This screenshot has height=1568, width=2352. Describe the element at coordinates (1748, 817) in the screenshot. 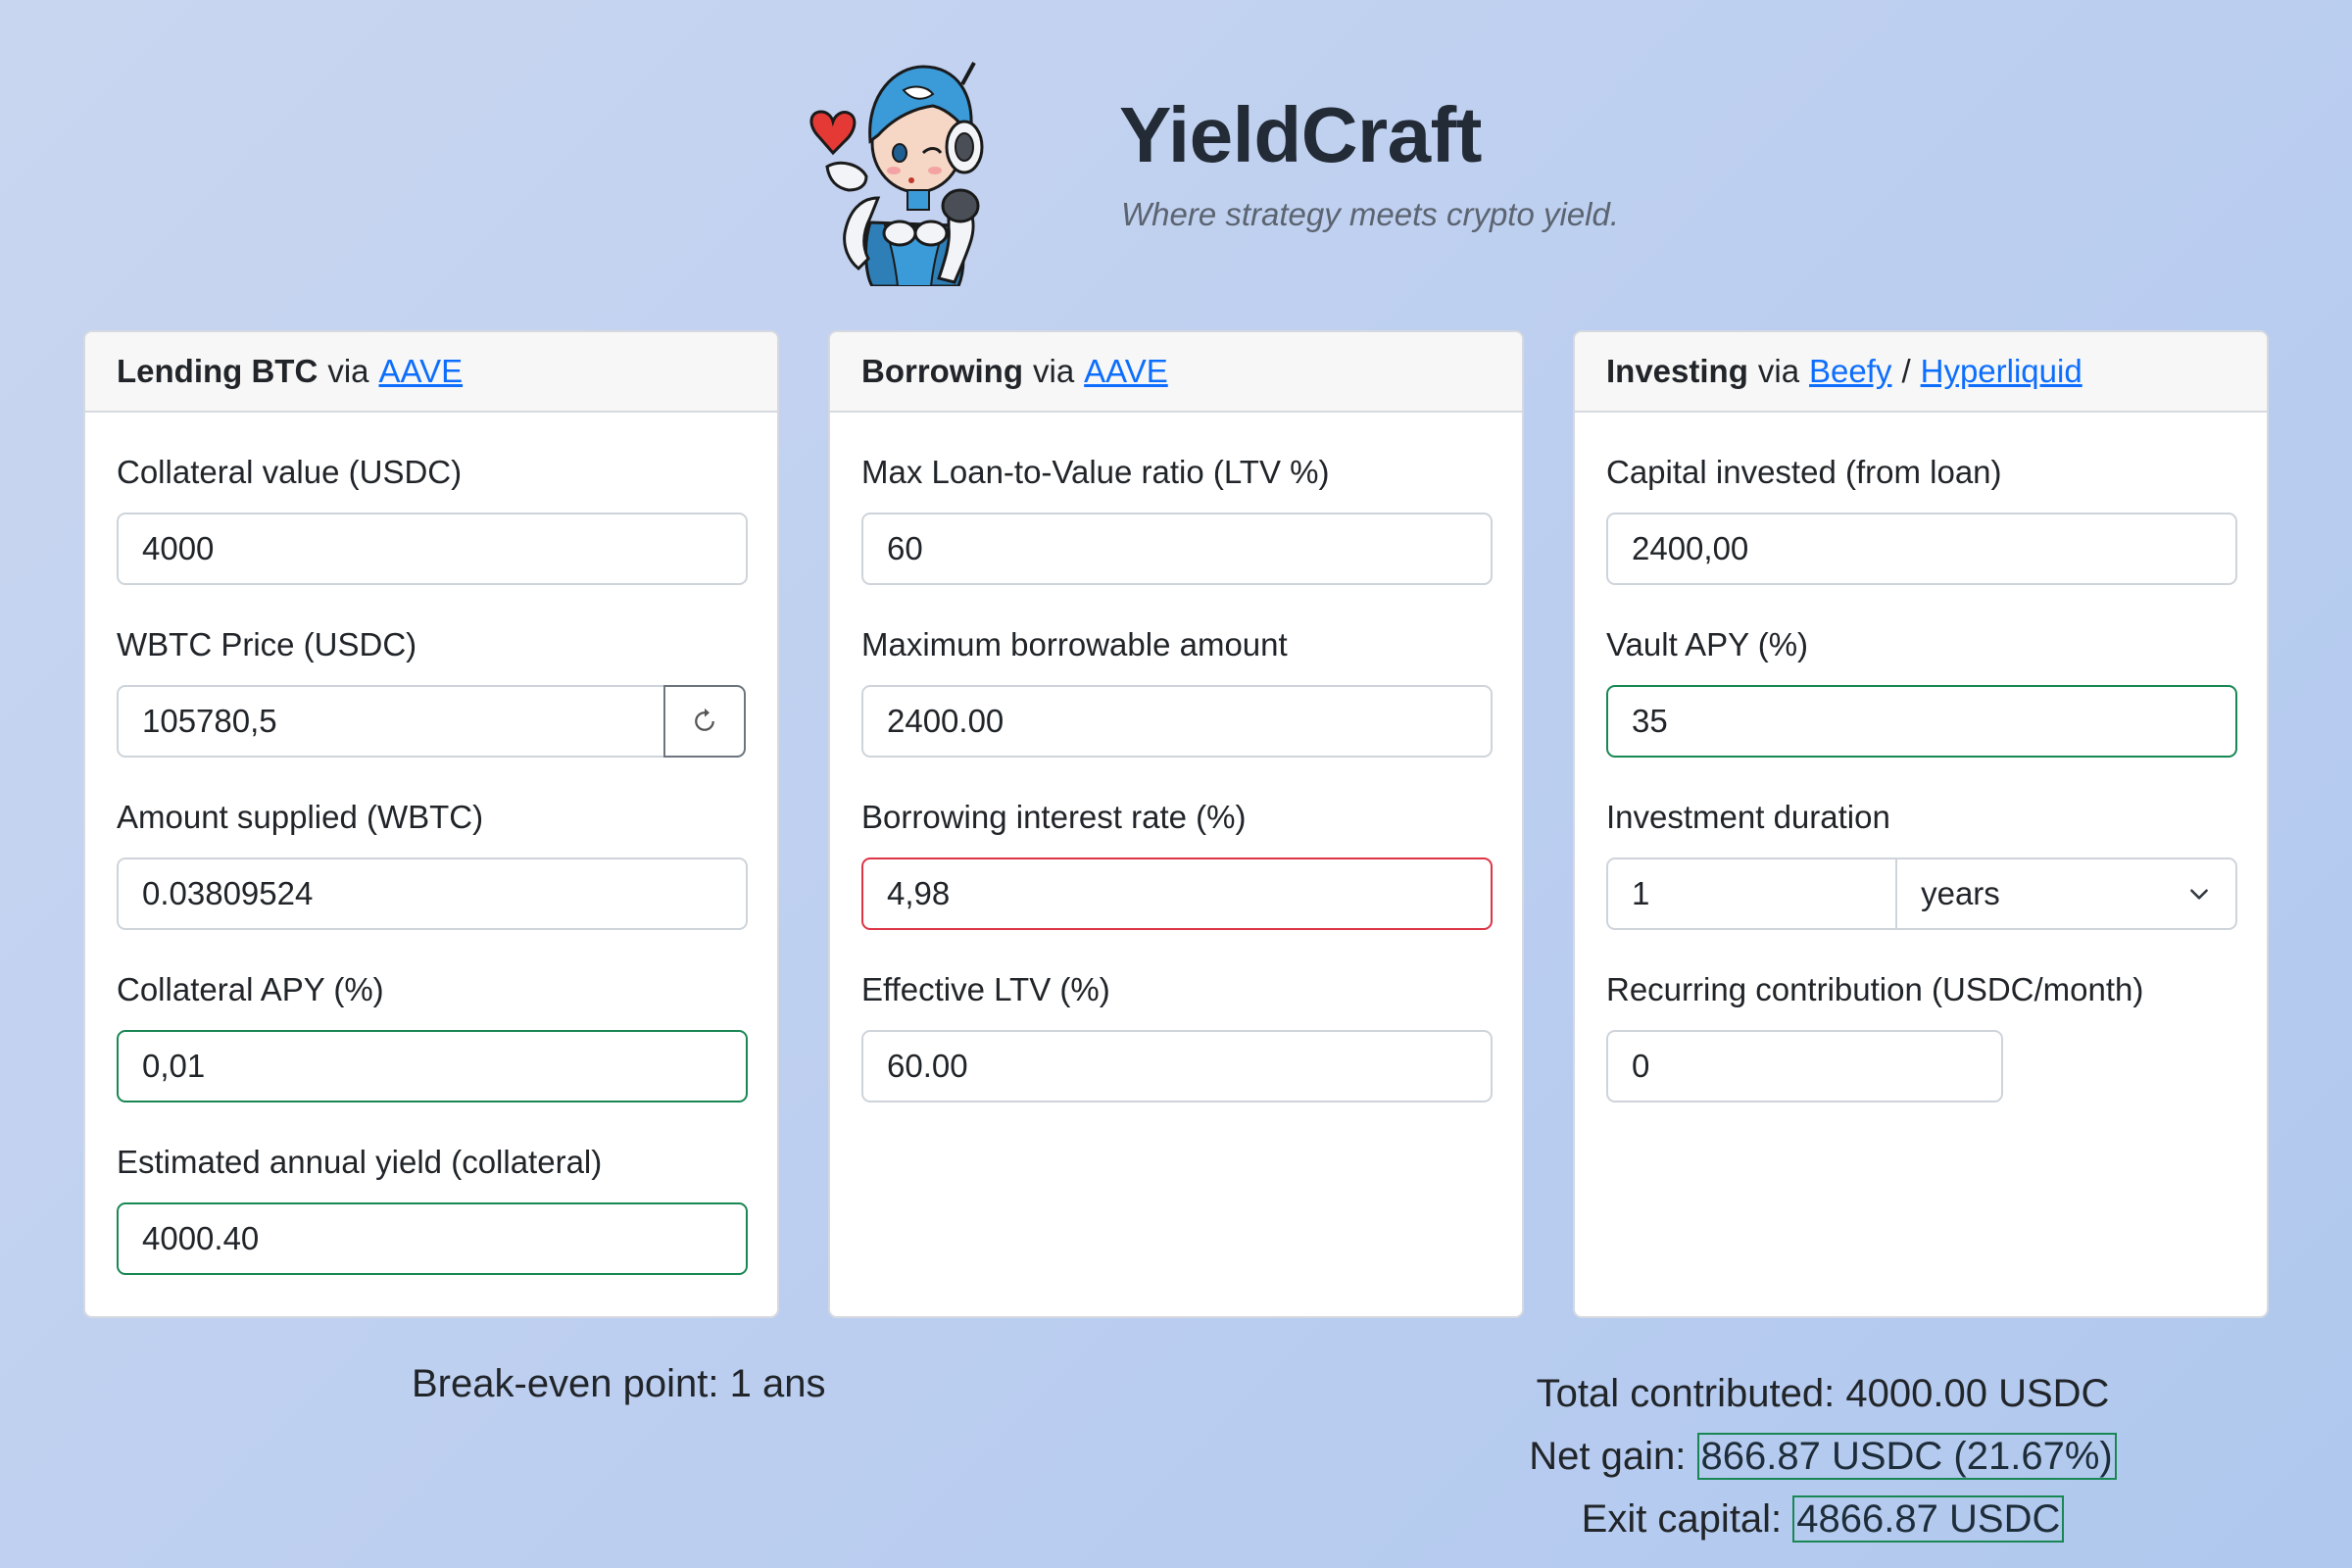

I see `duration-label: Investment duration` at that location.